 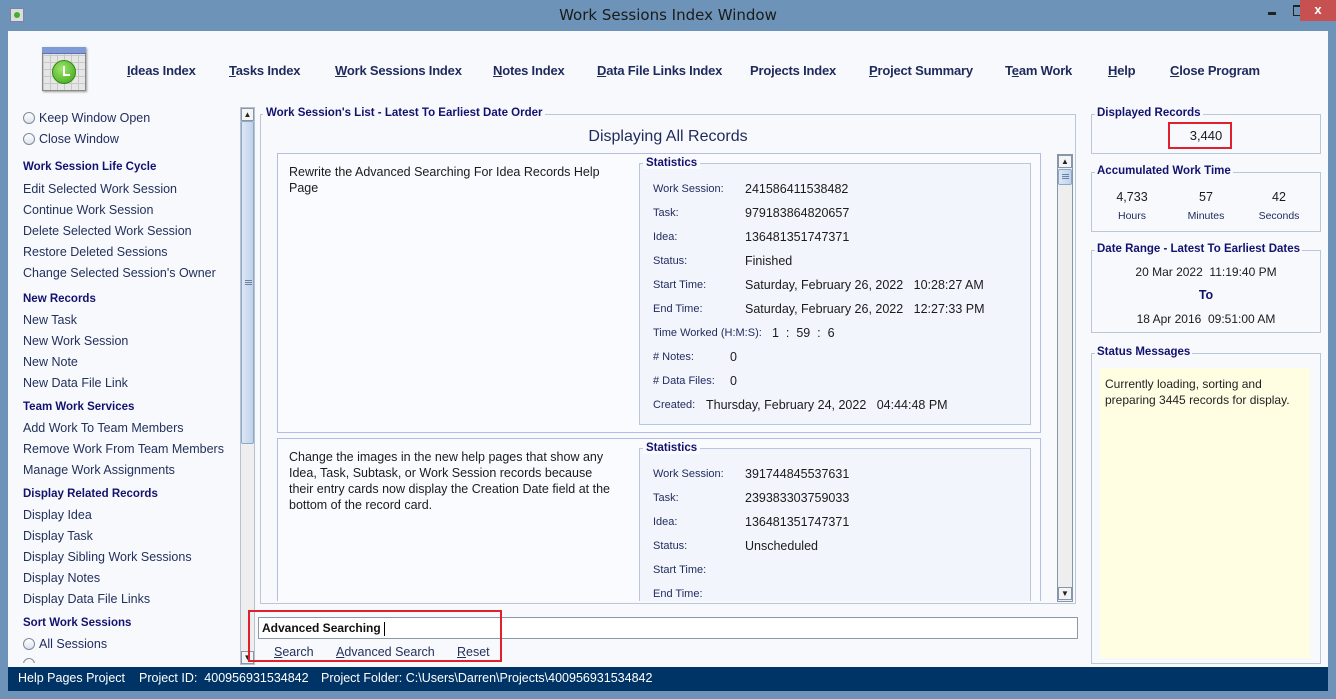 What do you see at coordinates (797, 189) in the screenshot?
I see `work-session-id: 241586411538482` at bounding box center [797, 189].